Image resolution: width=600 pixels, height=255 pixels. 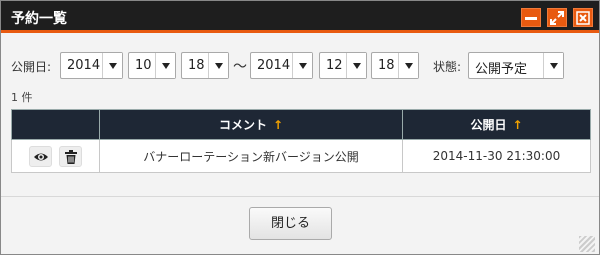 I want to click on minimize-icon, so click(x=531, y=18).